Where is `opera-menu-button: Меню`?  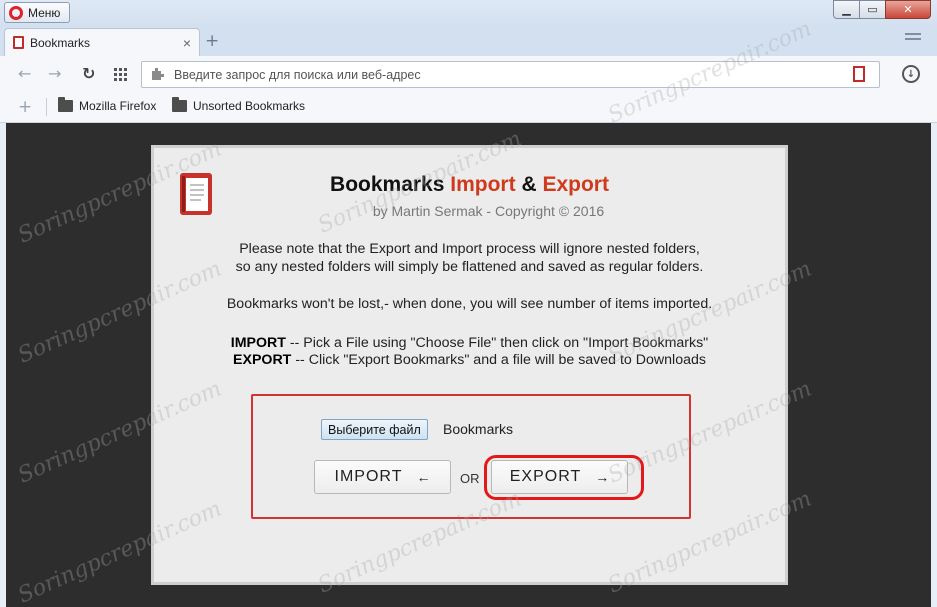 opera-menu-button: Меню is located at coordinates (37, 12).